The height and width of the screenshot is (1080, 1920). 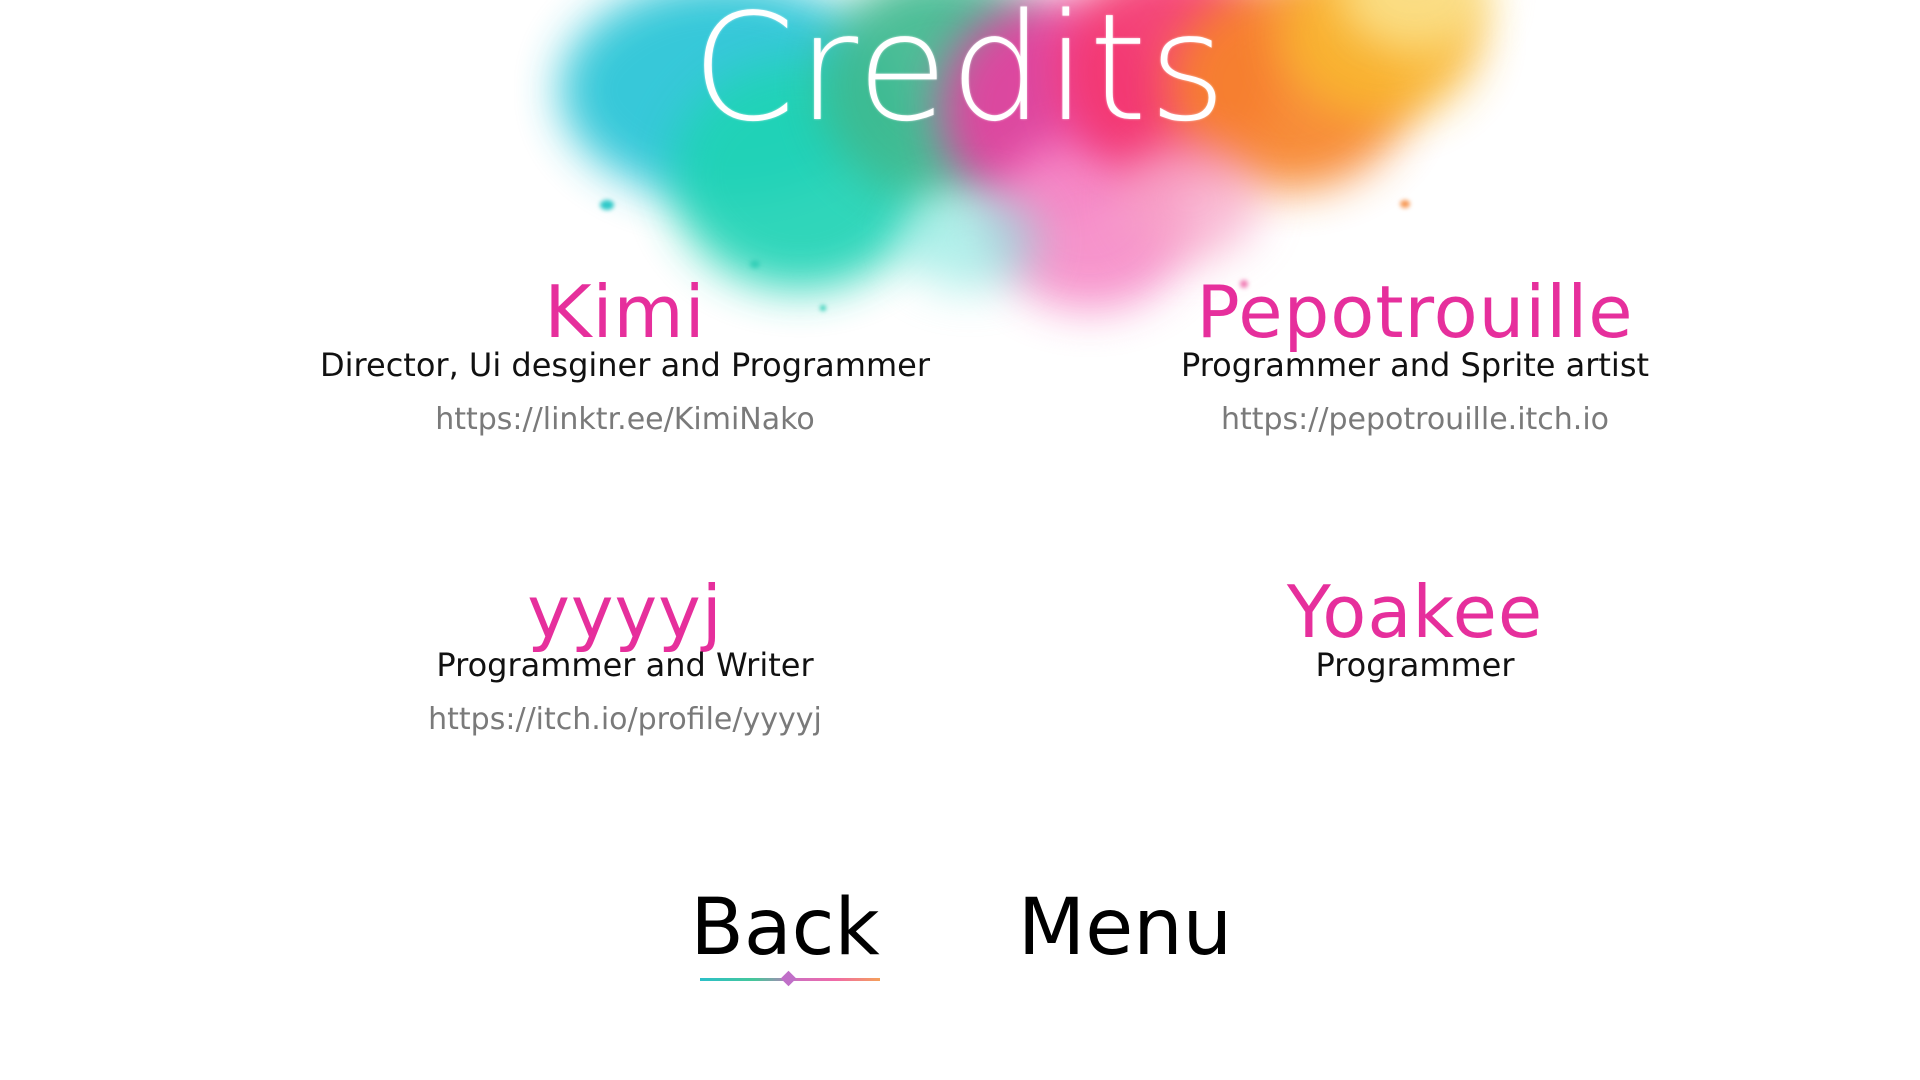 I want to click on menu-button-label: Menu, so click(x=1125, y=928).